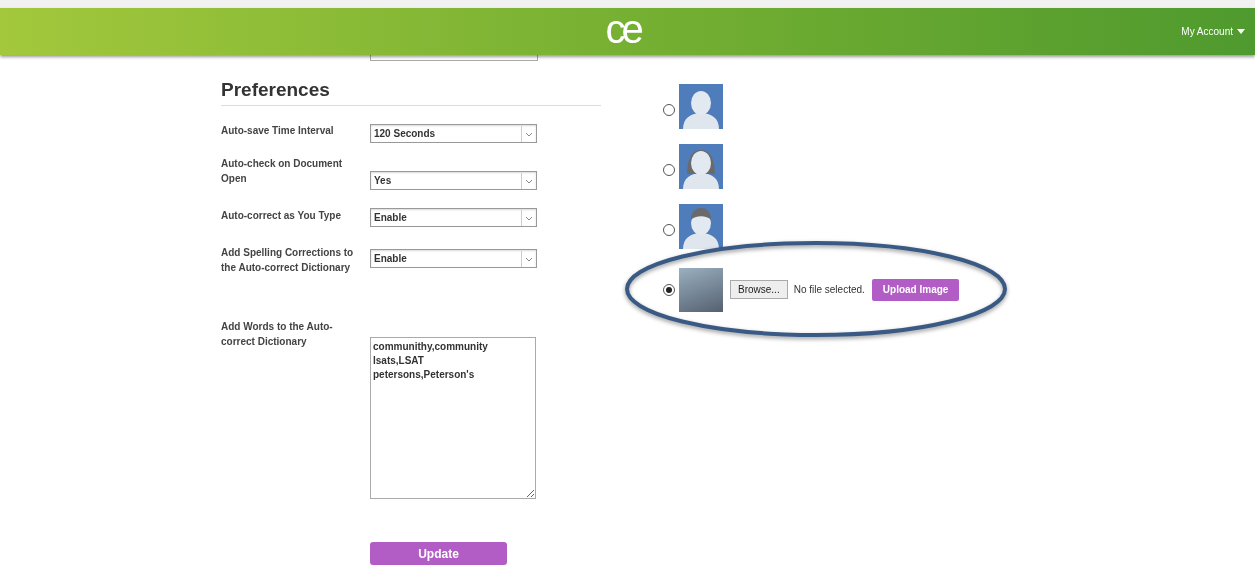  I want to click on setting-label: Add Spelling Corrections to the Auto-correct Dictionary, so click(288, 260).